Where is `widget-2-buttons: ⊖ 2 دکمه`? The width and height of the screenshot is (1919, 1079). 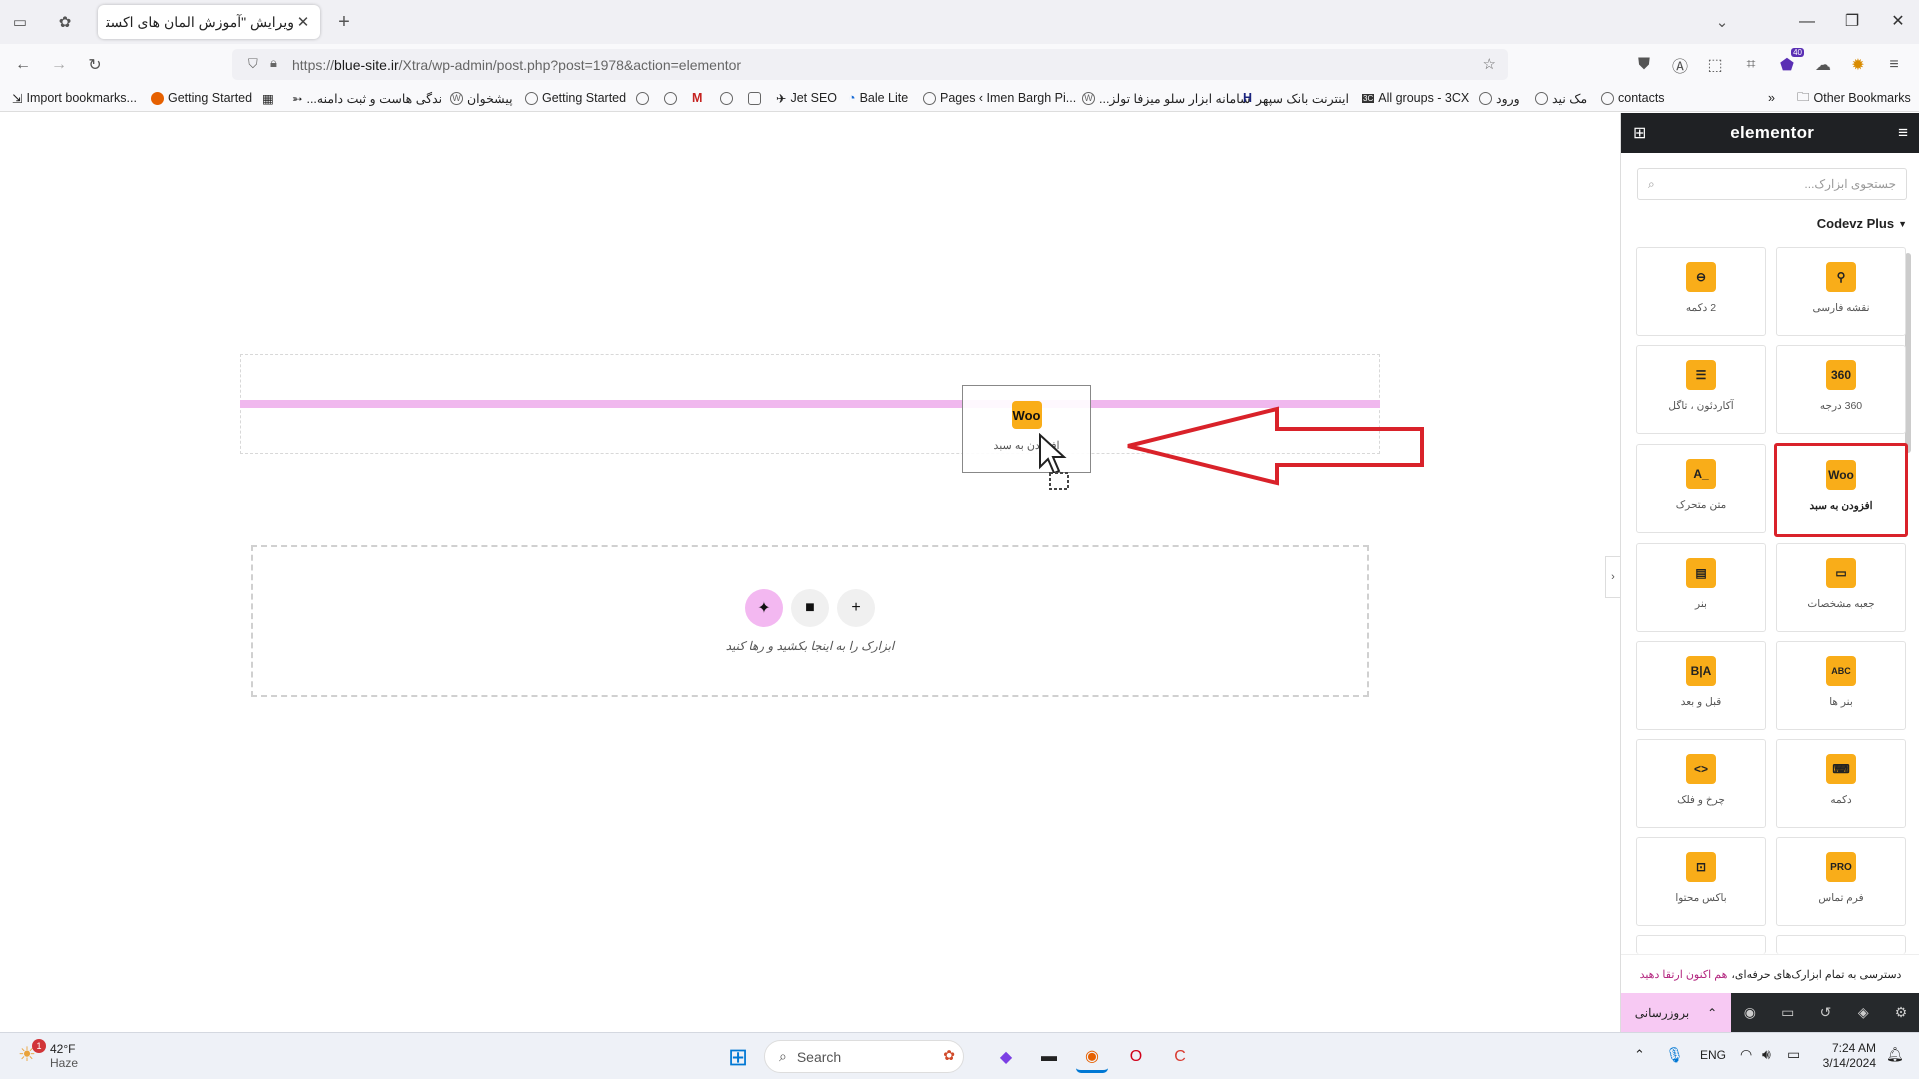 widget-2-buttons: ⊖ 2 دکمه is located at coordinates (1701, 291).